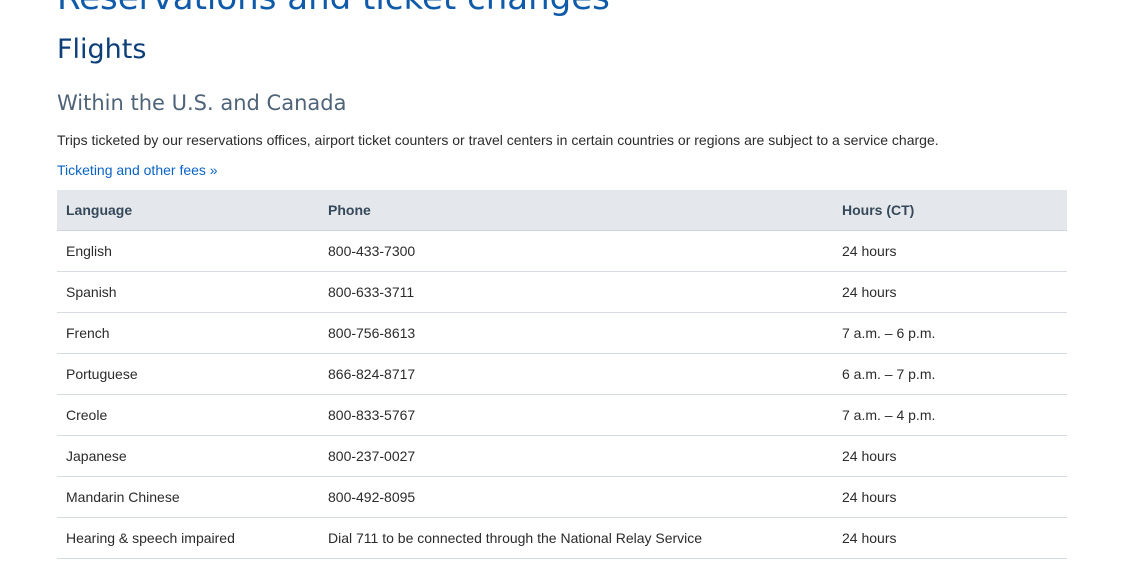 The height and width of the screenshot is (571, 1126). What do you see at coordinates (576, 333) in the screenshot?
I see `phone-cell: 800-756-8613` at bounding box center [576, 333].